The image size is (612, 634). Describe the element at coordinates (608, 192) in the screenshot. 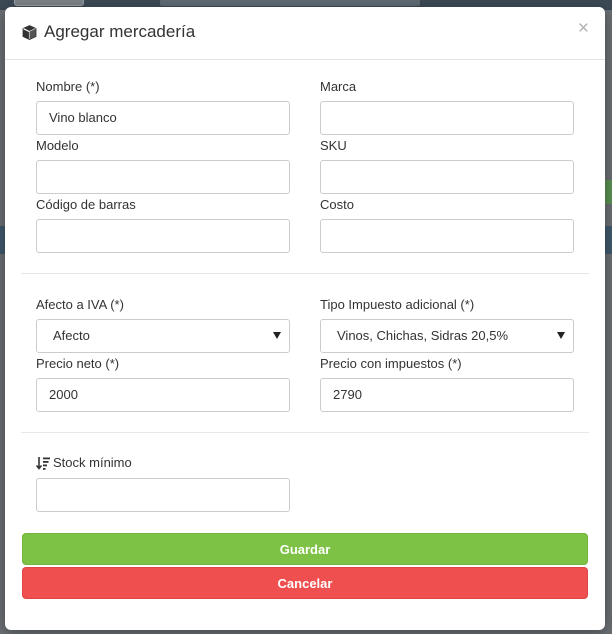

I see `background-button` at that location.